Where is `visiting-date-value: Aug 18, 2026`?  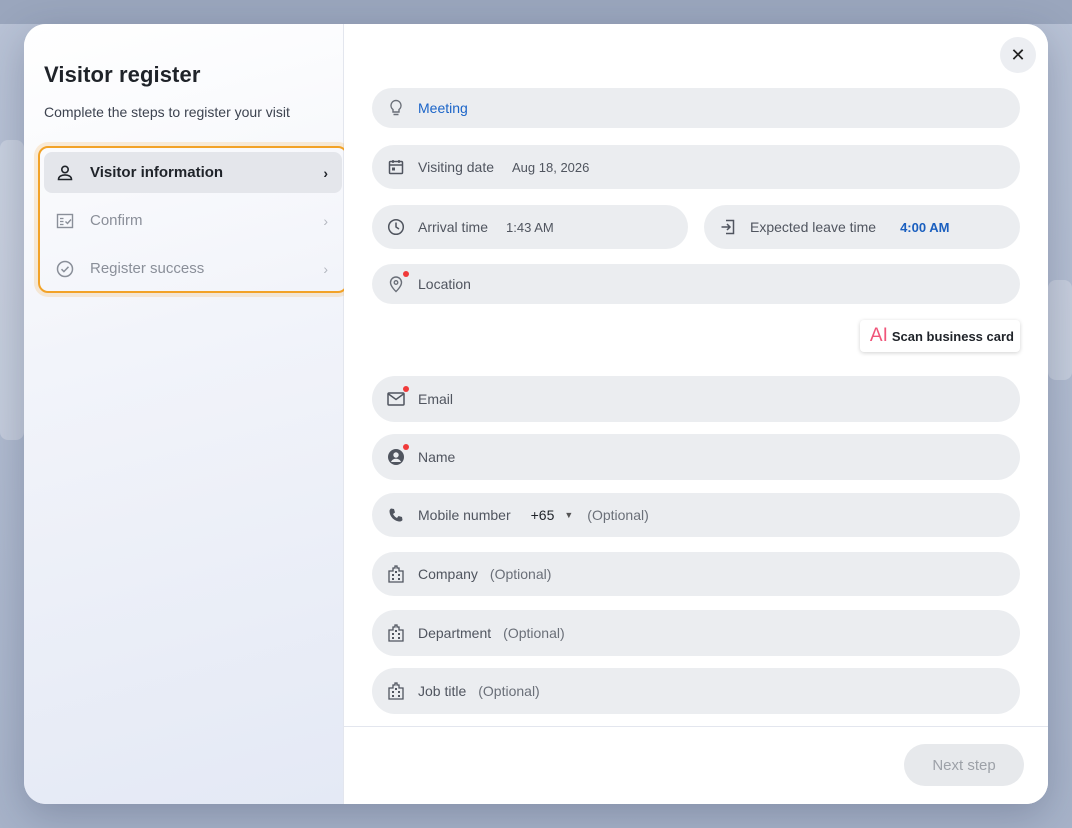 visiting-date-value: Aug 18, 2026 is located at coordinates (551, 167).